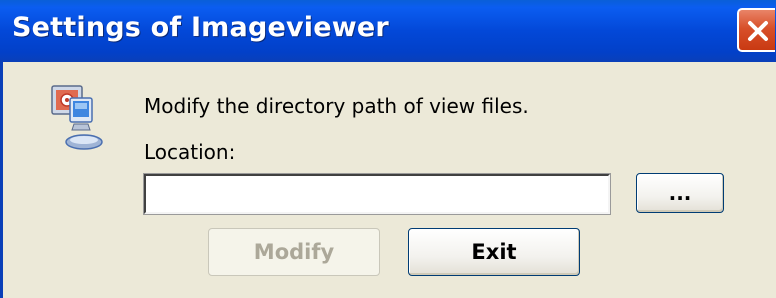 This screenshot has height=298, width=776. Describe the element at coordinates (200, 27) in the screenshot. I see `window-title: Settings of Imageviewer` at that location.